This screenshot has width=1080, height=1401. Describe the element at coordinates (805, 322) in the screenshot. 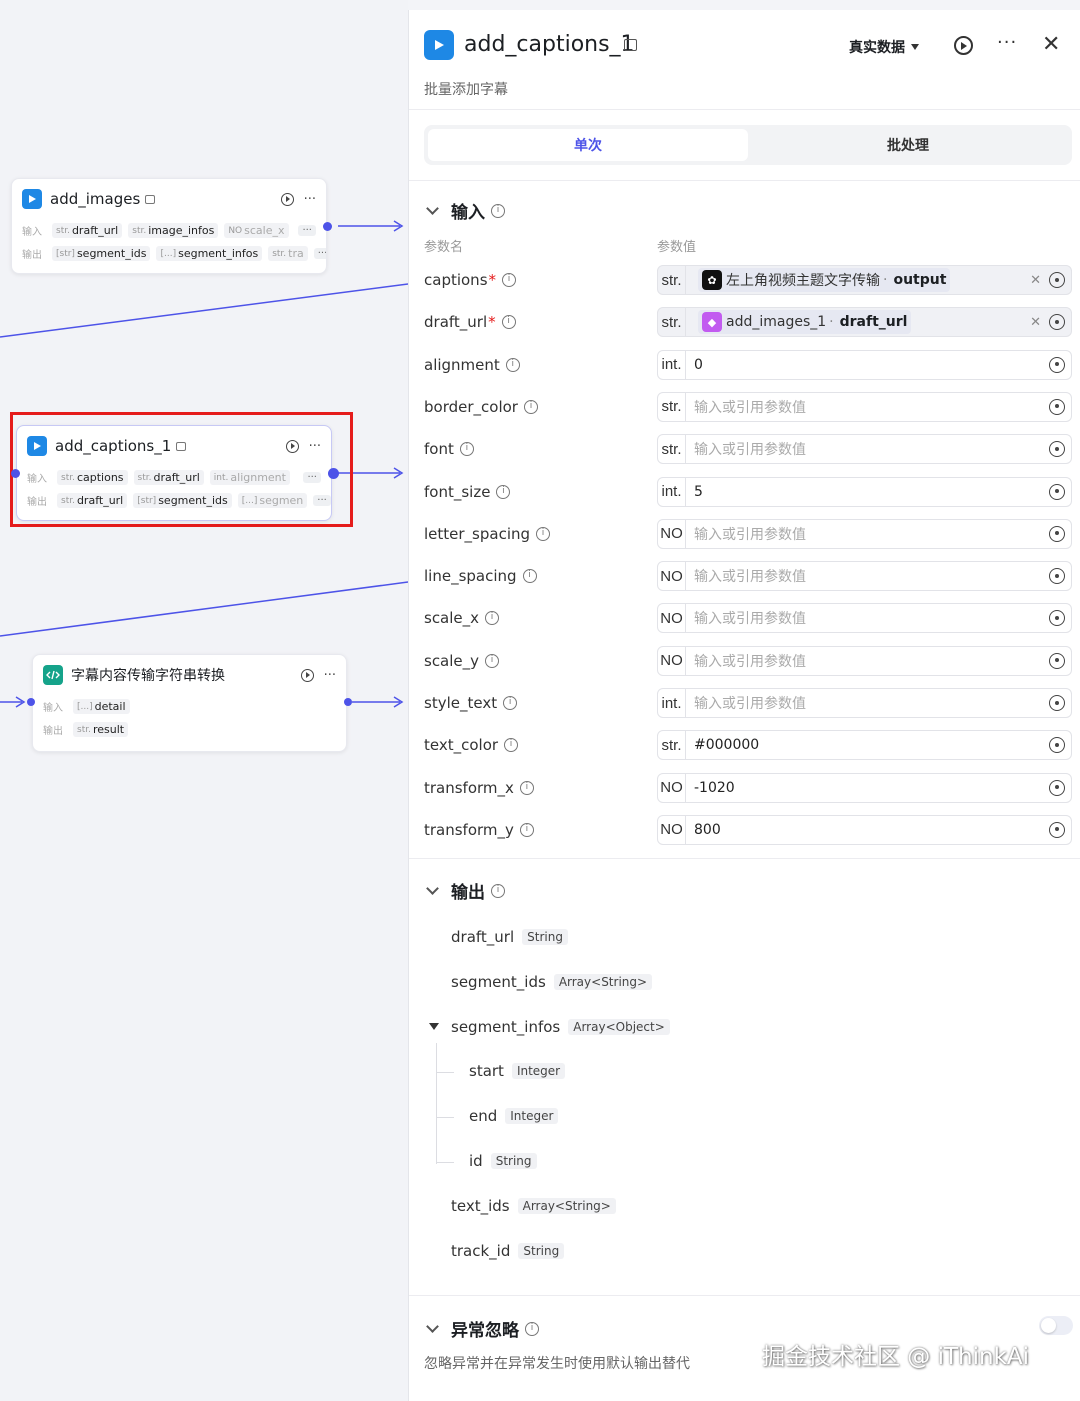

I see `reference-chip: ◆ add_images_1 · draft_url` at that location.